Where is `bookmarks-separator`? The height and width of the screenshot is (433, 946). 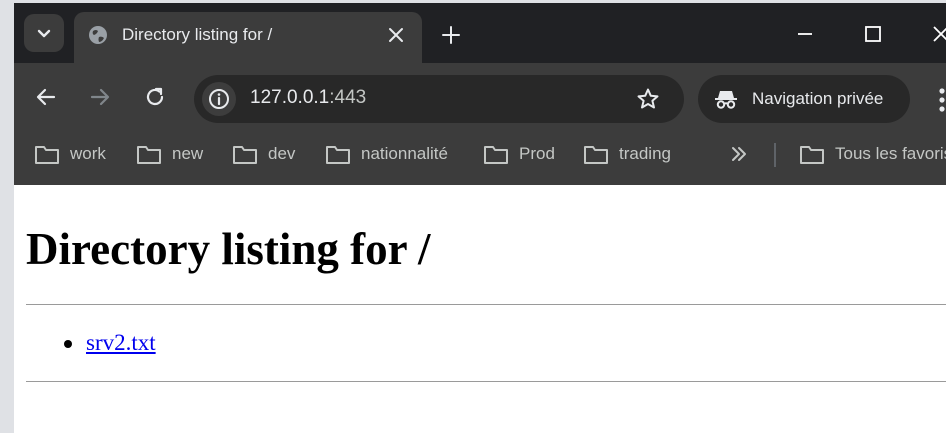
bookmarks-separator is located at coordinates (775, 155).